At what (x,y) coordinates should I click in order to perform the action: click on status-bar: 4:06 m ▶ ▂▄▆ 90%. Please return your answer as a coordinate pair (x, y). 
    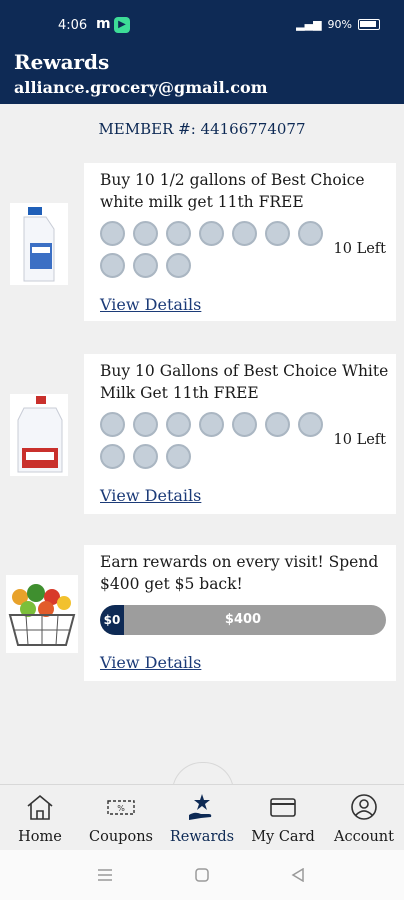
    Looking at the image, I should click on (202, 26).